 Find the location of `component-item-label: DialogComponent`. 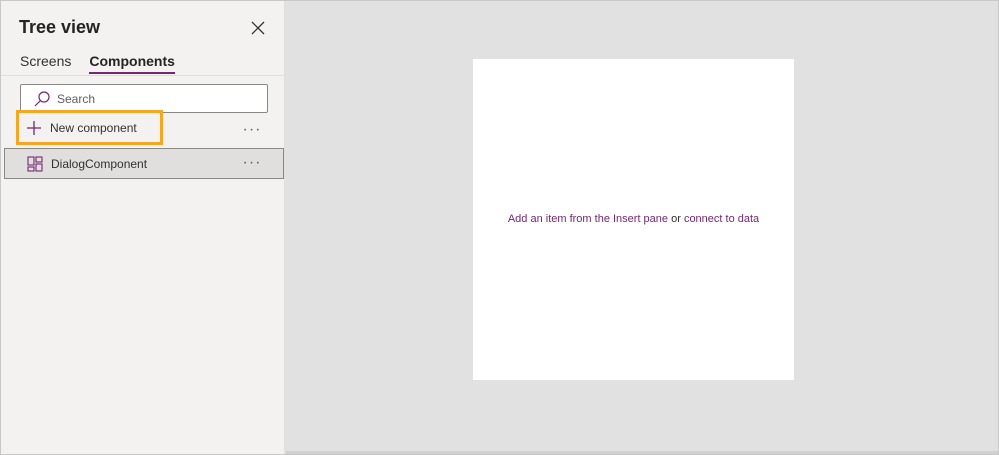

component-item-label: DialogComponent is located at coordinates (99, 163).